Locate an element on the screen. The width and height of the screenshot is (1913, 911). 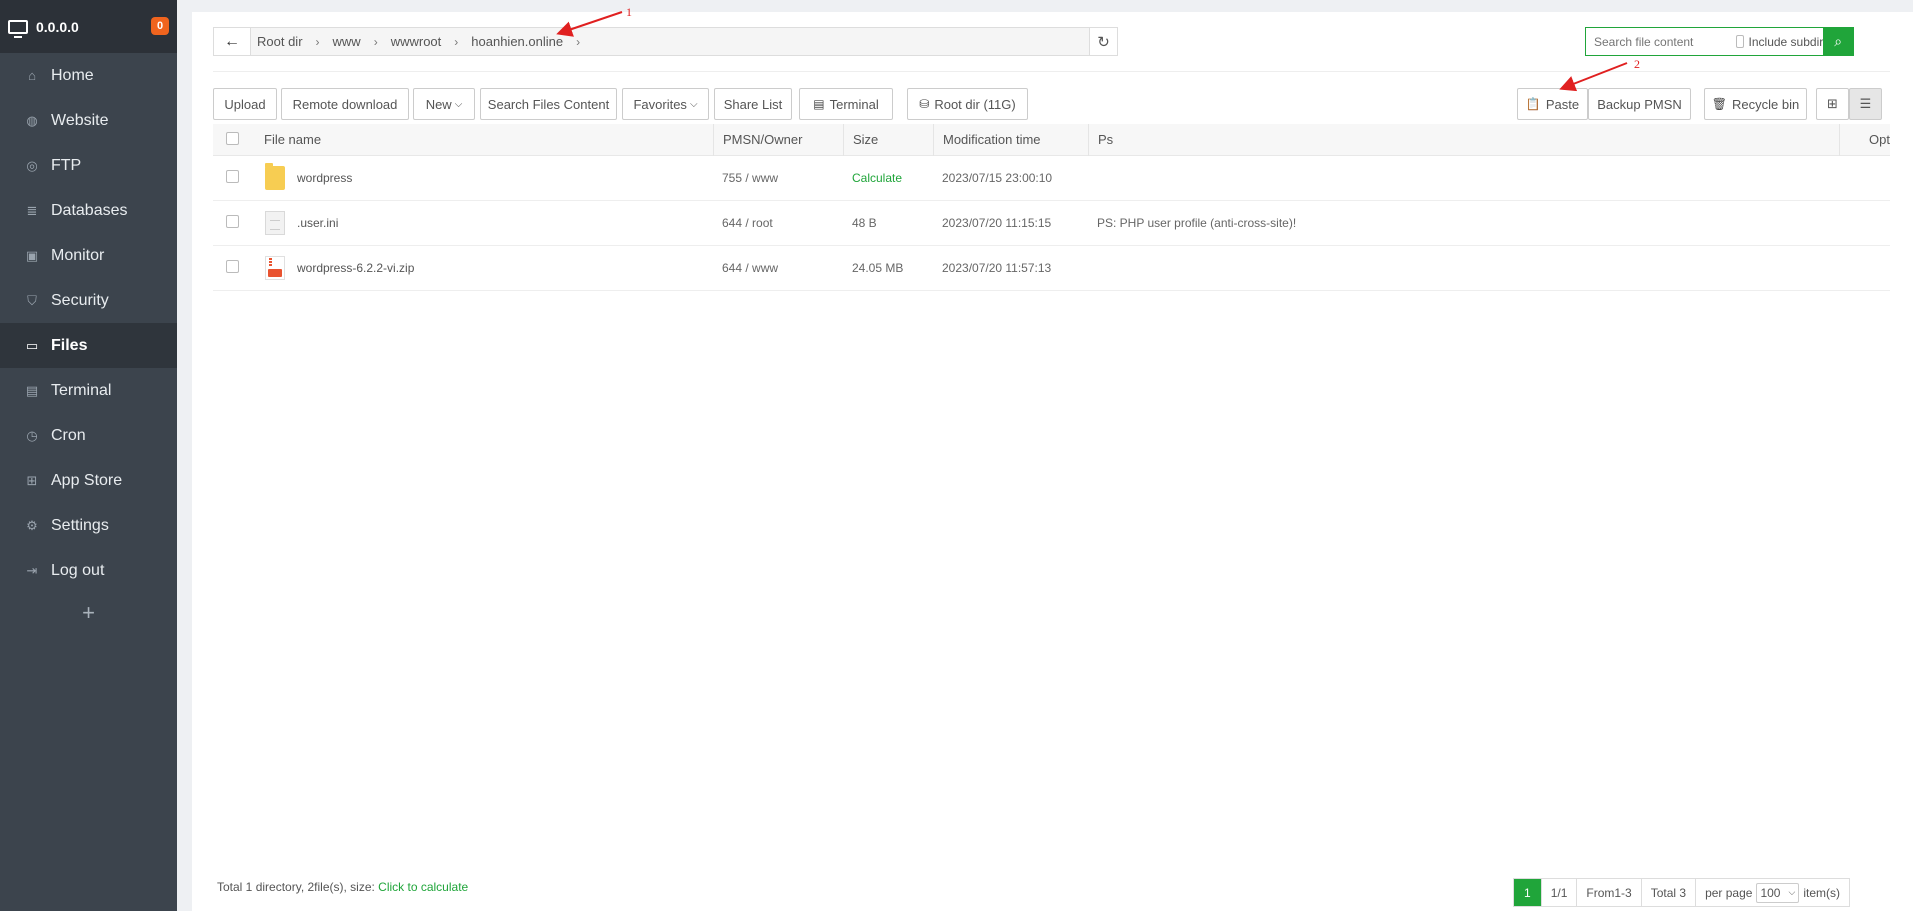
file-name-cell: wordpress-6.2.2-vi.zip is located at coordinates (488, 268).